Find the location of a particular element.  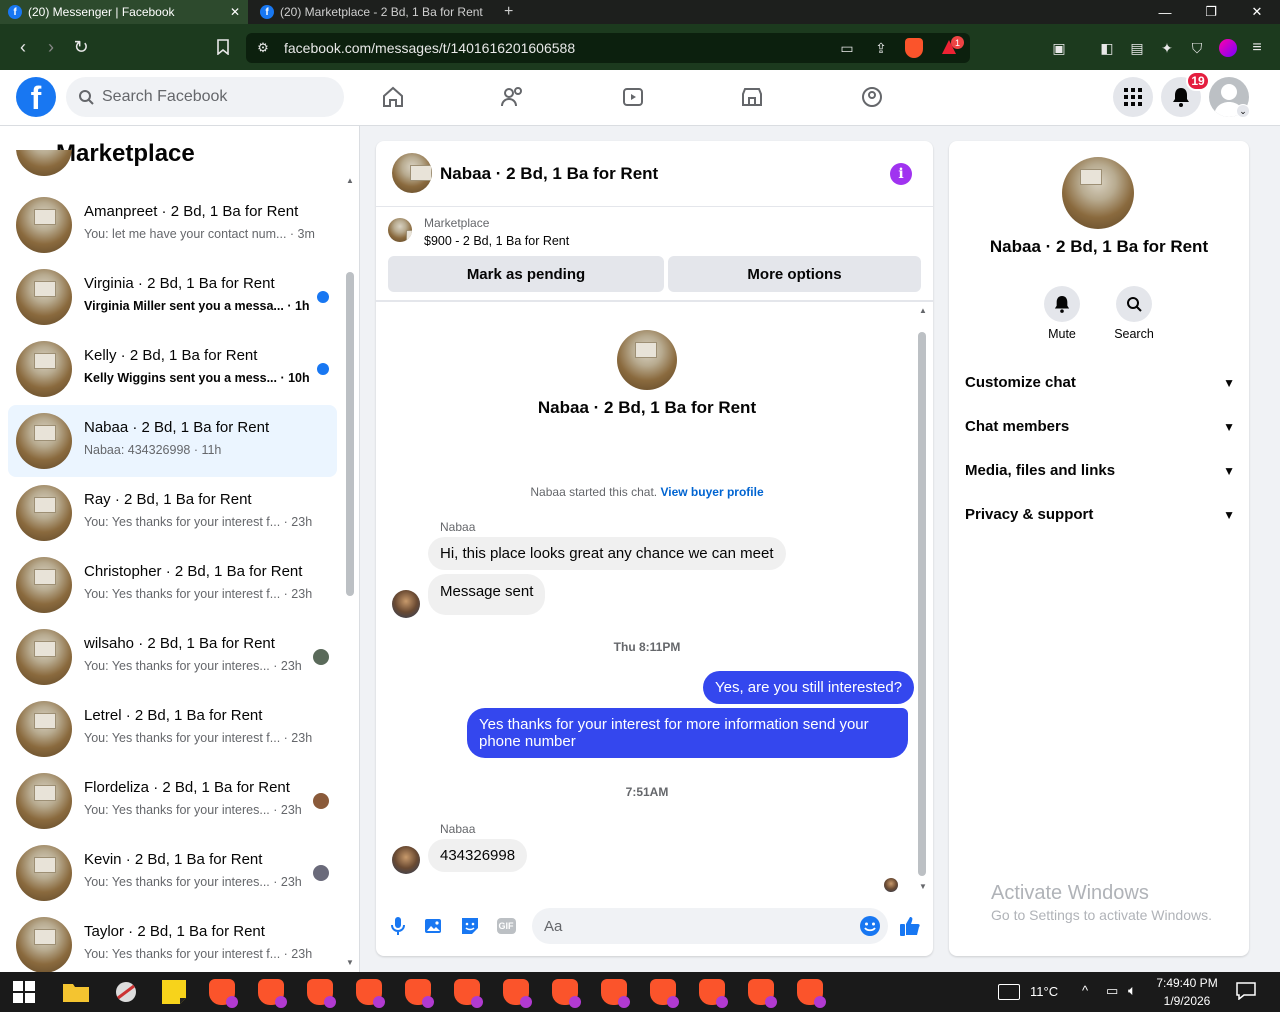

tray-chevron-up-icon: ^ is located at coordinates (1085, 990).